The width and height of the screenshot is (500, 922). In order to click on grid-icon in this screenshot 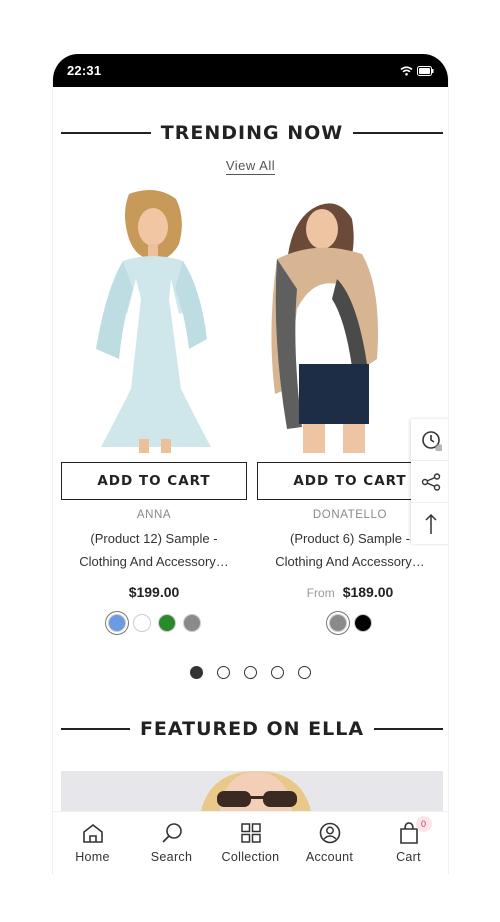, I will do `click(250, 833)`.